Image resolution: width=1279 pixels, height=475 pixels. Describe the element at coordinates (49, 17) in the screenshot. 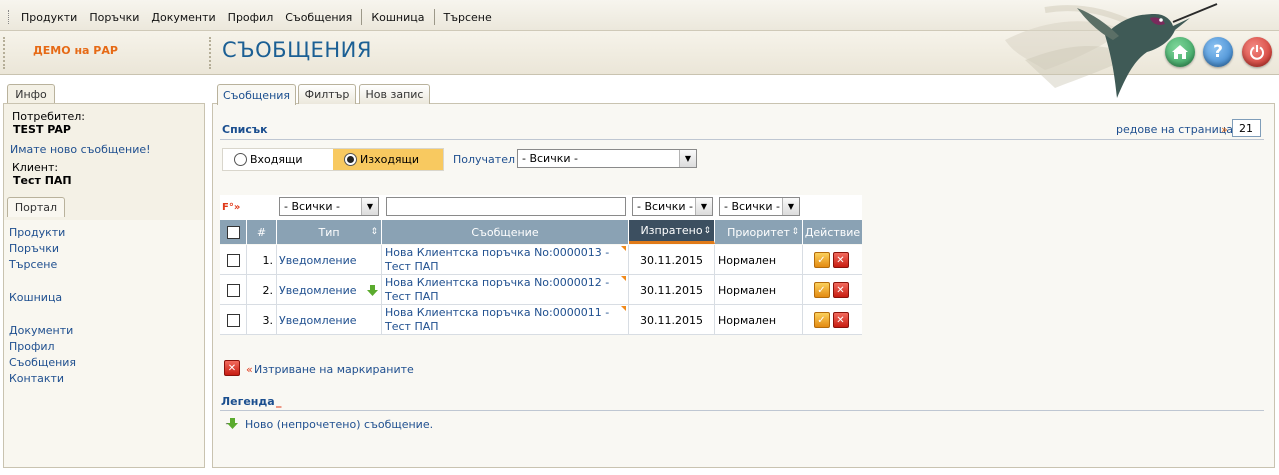

I see `menu-item-products: Продукти` at that location.